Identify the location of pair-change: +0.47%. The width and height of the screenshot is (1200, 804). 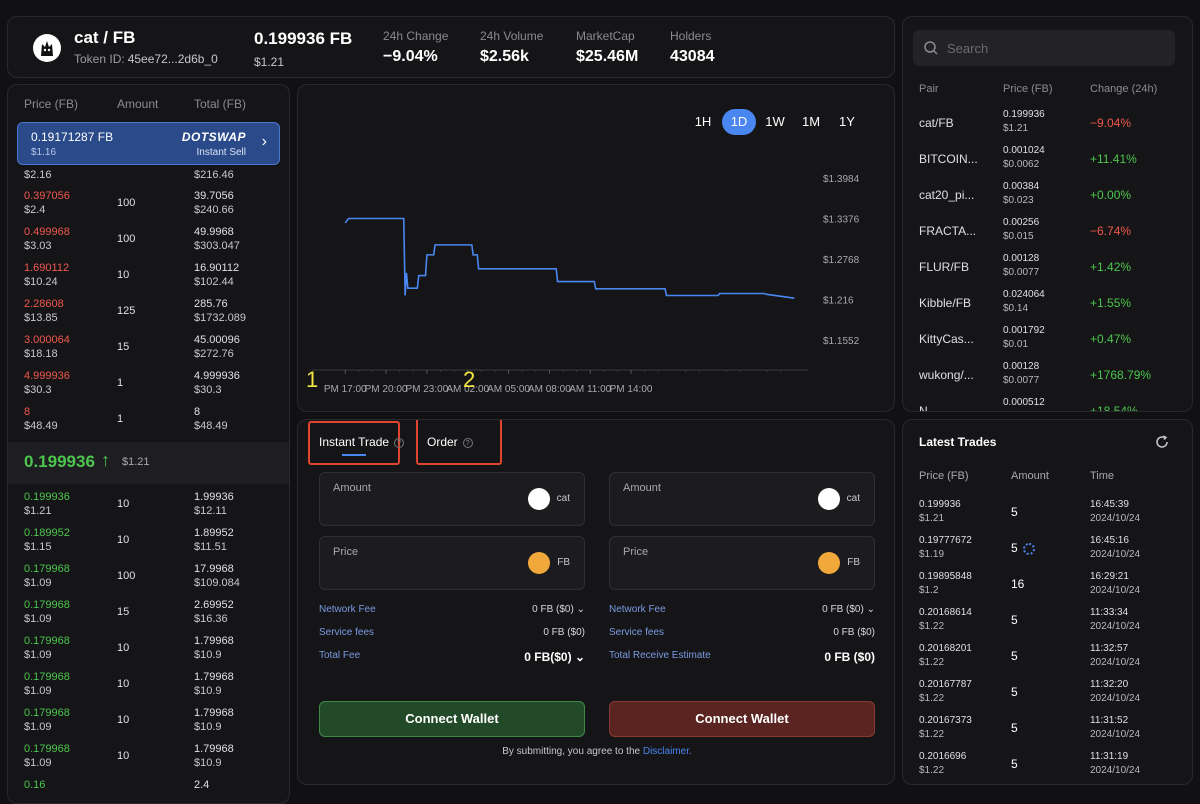
(1111, 339).